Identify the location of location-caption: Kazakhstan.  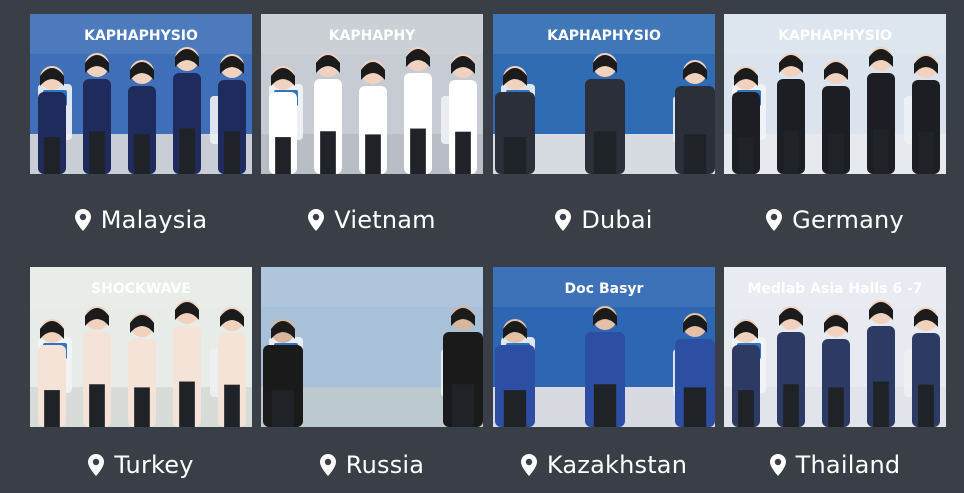
(604, 465).